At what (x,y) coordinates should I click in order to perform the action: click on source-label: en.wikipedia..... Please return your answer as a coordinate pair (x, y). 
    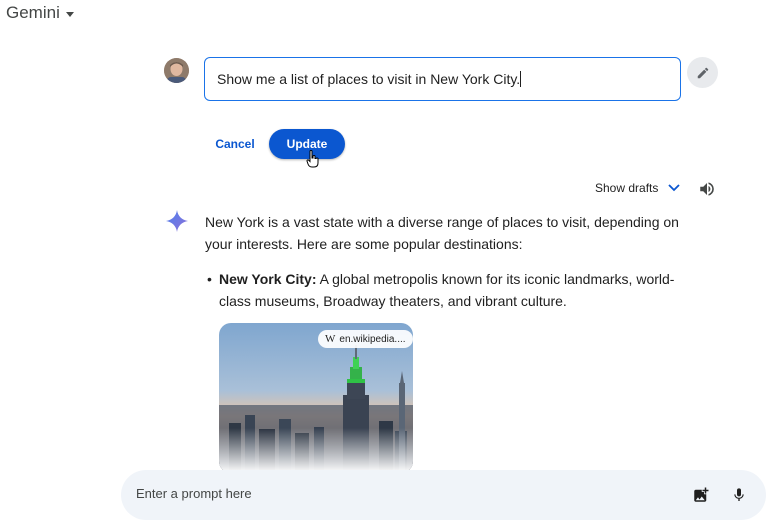
    Looking at the image, I should click on (372, 339).